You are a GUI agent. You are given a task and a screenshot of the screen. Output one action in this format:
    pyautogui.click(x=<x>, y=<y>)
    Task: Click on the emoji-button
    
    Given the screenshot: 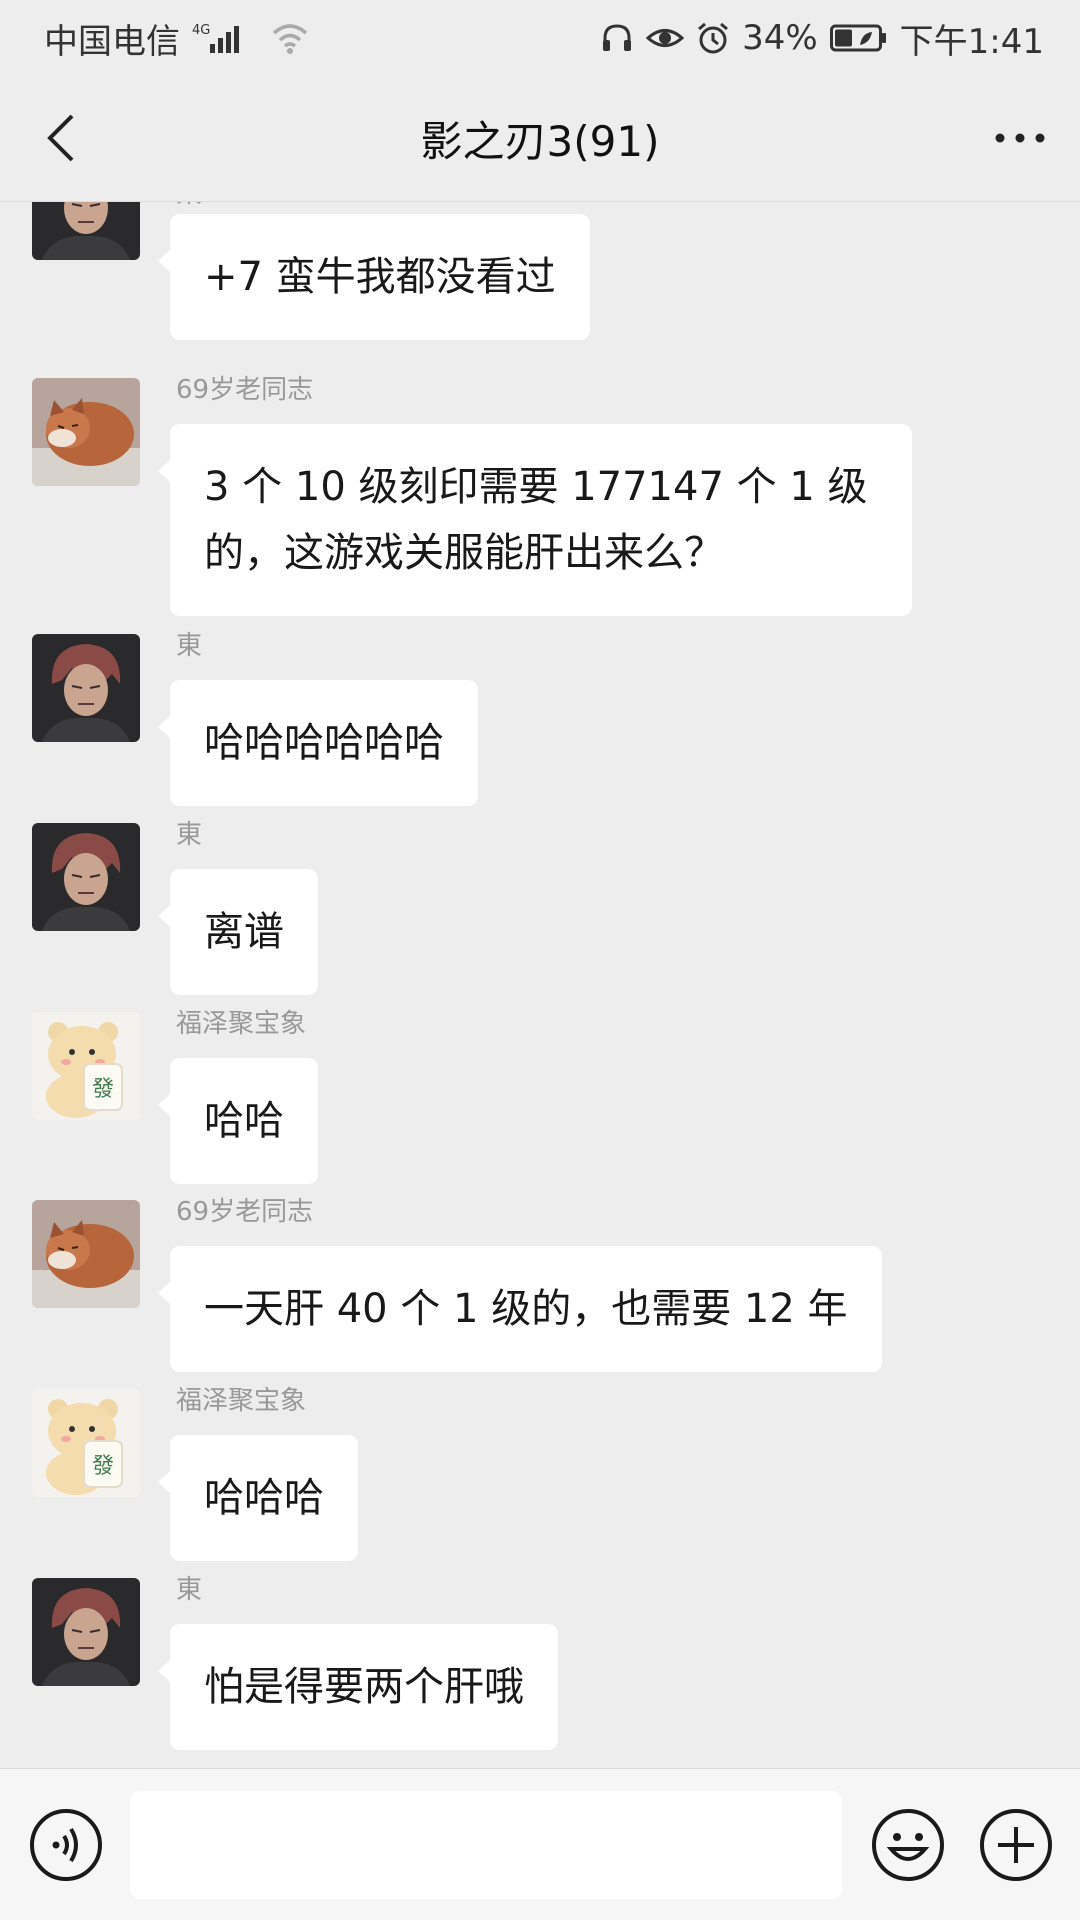 What is the action you would take?
    pyautogui.click(x=908, y=1845)
    